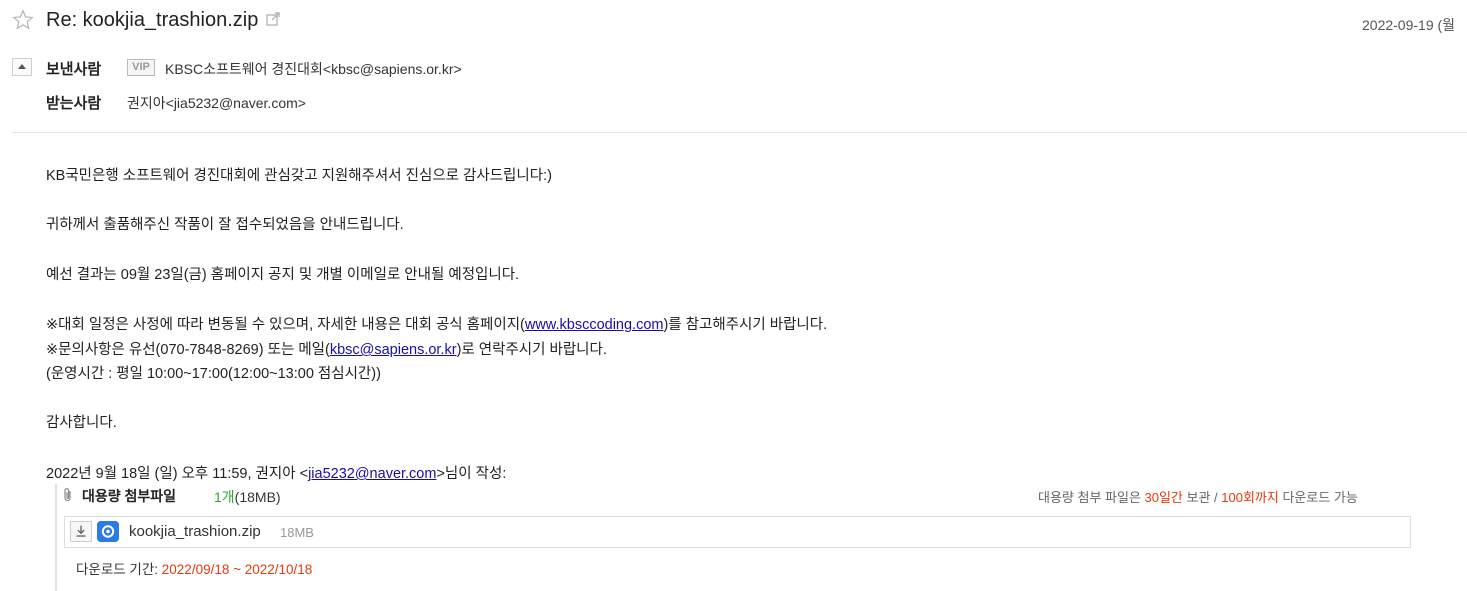  What do you see at coordinates (81, 423) in the screenshot?
I see `body-line: 감사합니다.` at bounding box center [81, 423].